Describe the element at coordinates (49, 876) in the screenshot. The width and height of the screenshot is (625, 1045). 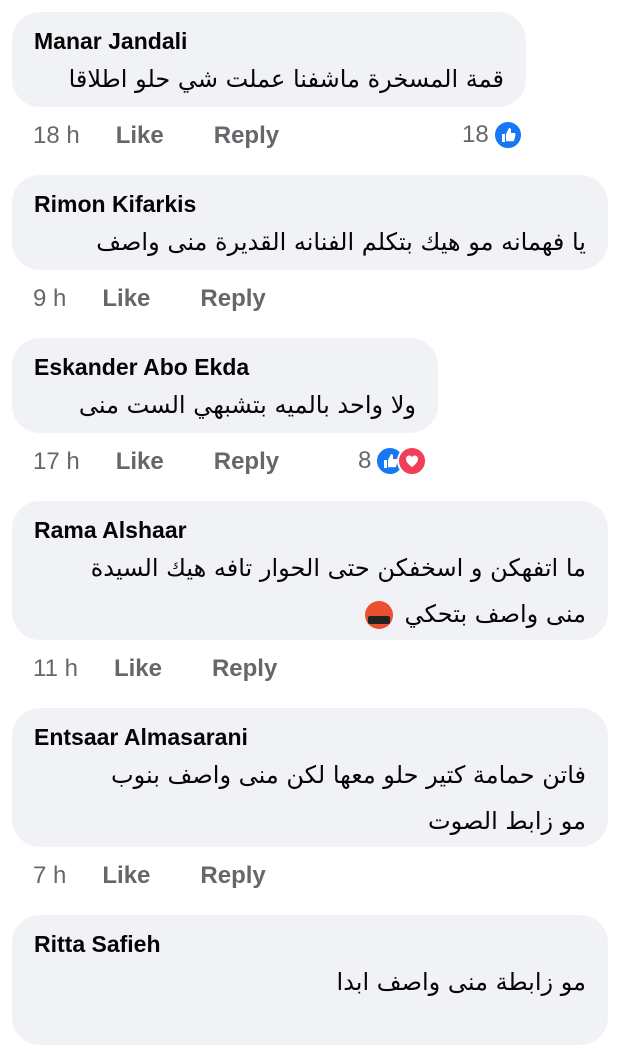
I see `comment-timestamp: 7 h` at that location.